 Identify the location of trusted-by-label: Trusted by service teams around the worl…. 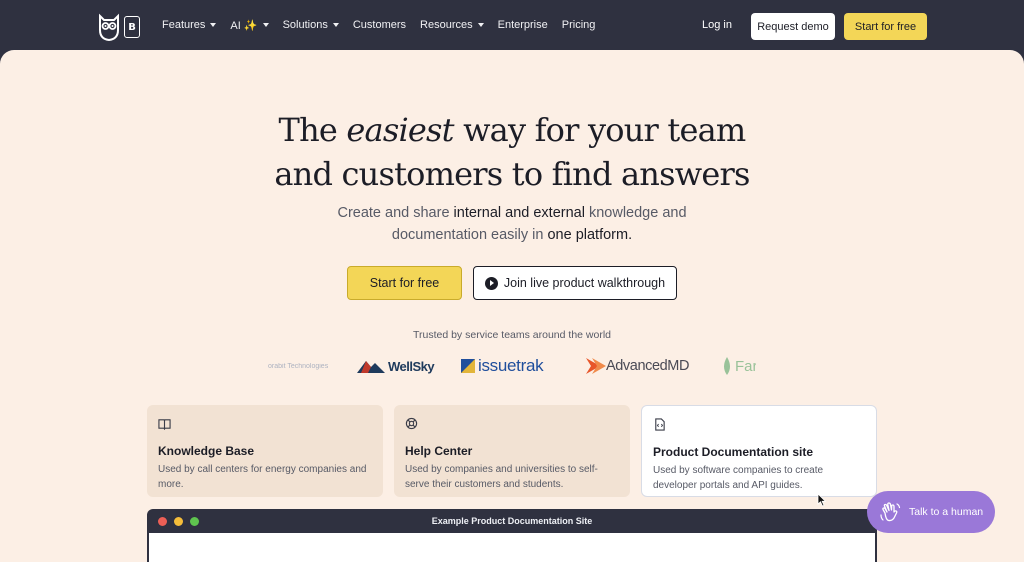
(512, 335).